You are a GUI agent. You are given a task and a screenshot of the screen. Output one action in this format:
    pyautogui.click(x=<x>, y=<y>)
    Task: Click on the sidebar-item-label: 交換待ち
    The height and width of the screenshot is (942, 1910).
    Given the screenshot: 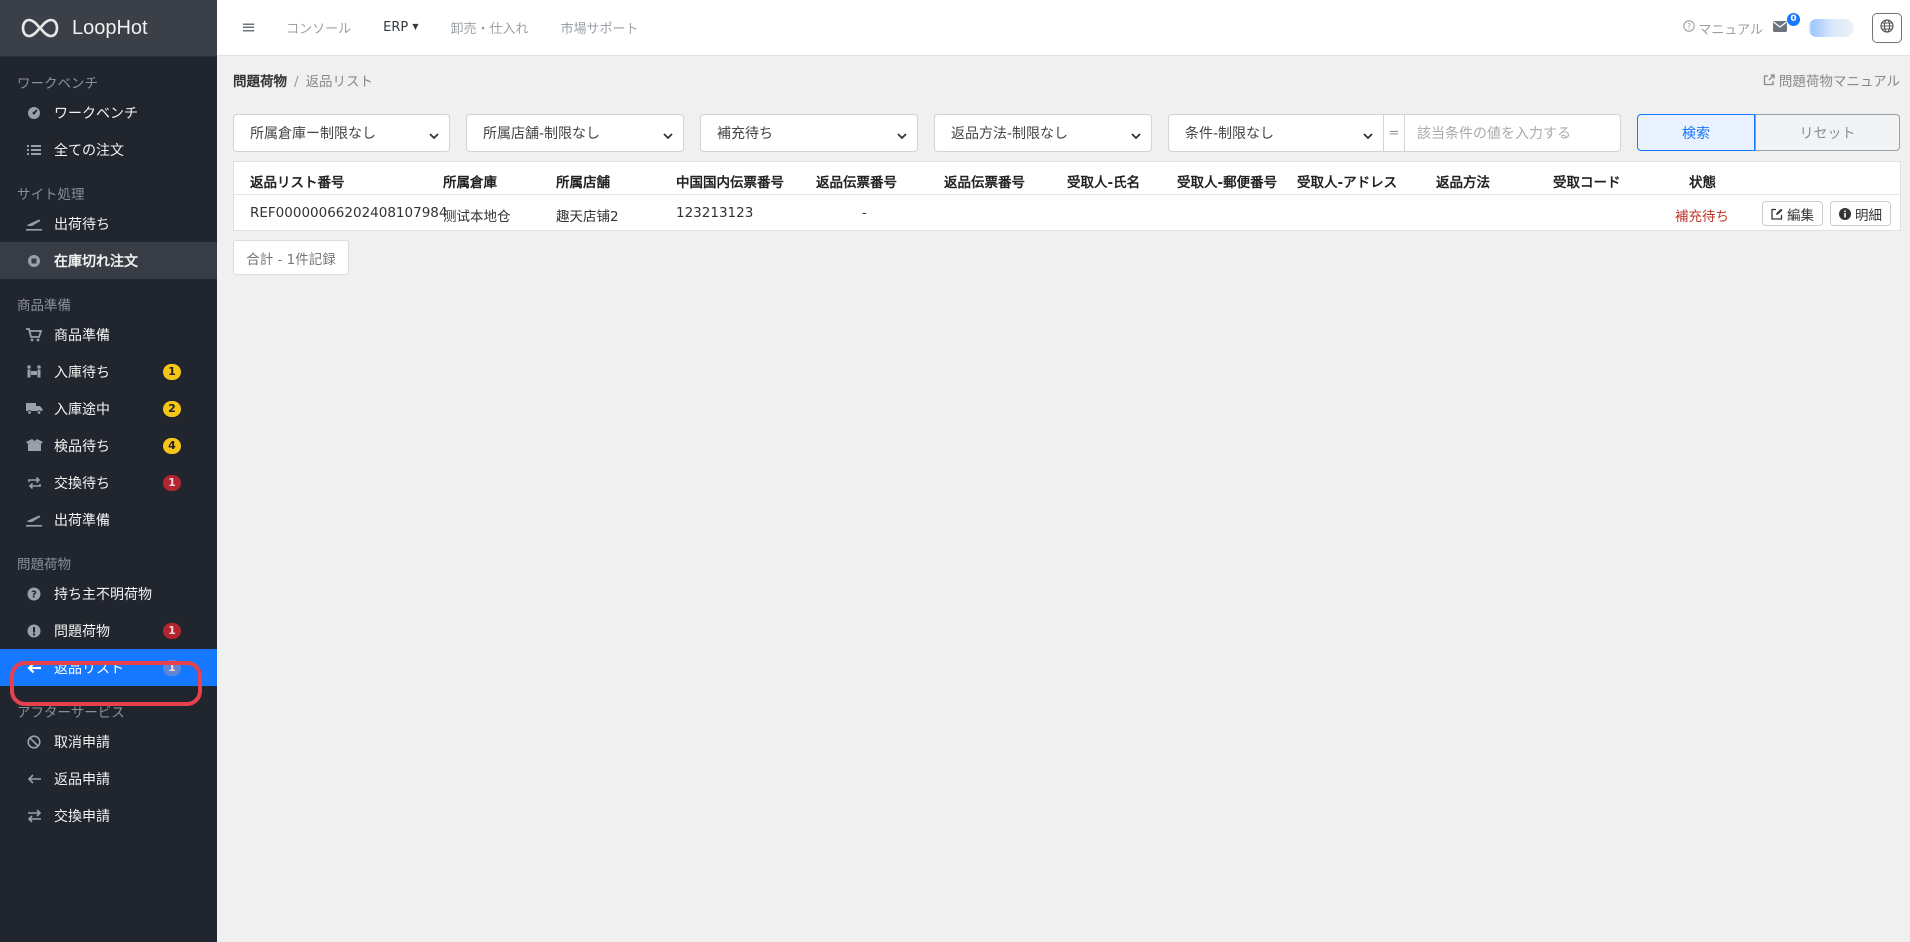 What is the action you would take?
    pyautogui.click(x=82, y=483)
    